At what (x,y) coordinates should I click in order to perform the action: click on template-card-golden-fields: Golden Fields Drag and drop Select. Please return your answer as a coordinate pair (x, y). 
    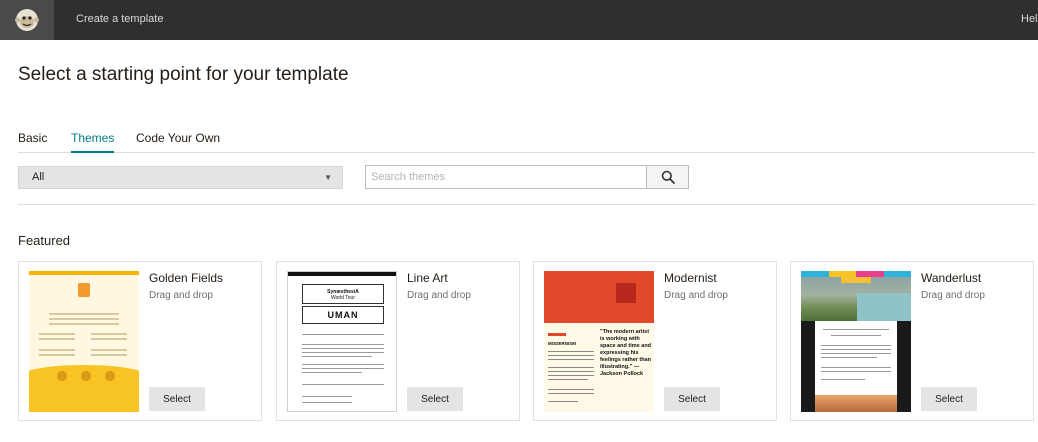
    Looking at the image, I should click on (140, 341).